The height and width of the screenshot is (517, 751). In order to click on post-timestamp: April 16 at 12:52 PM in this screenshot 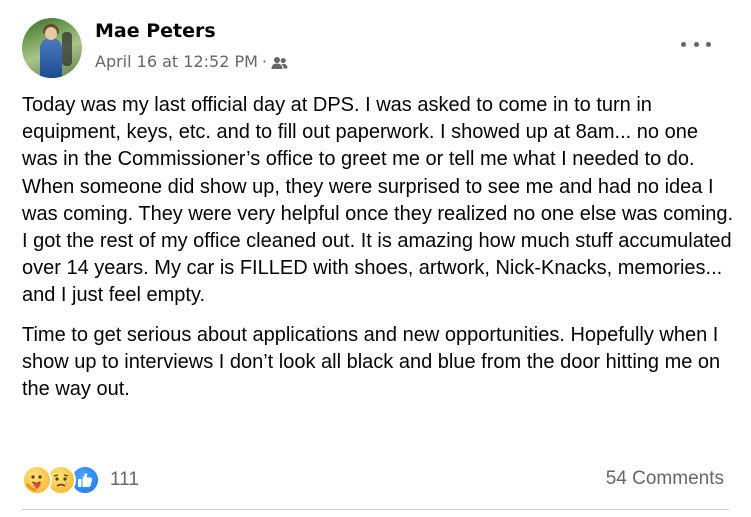, I will do `click(176, 61)`.